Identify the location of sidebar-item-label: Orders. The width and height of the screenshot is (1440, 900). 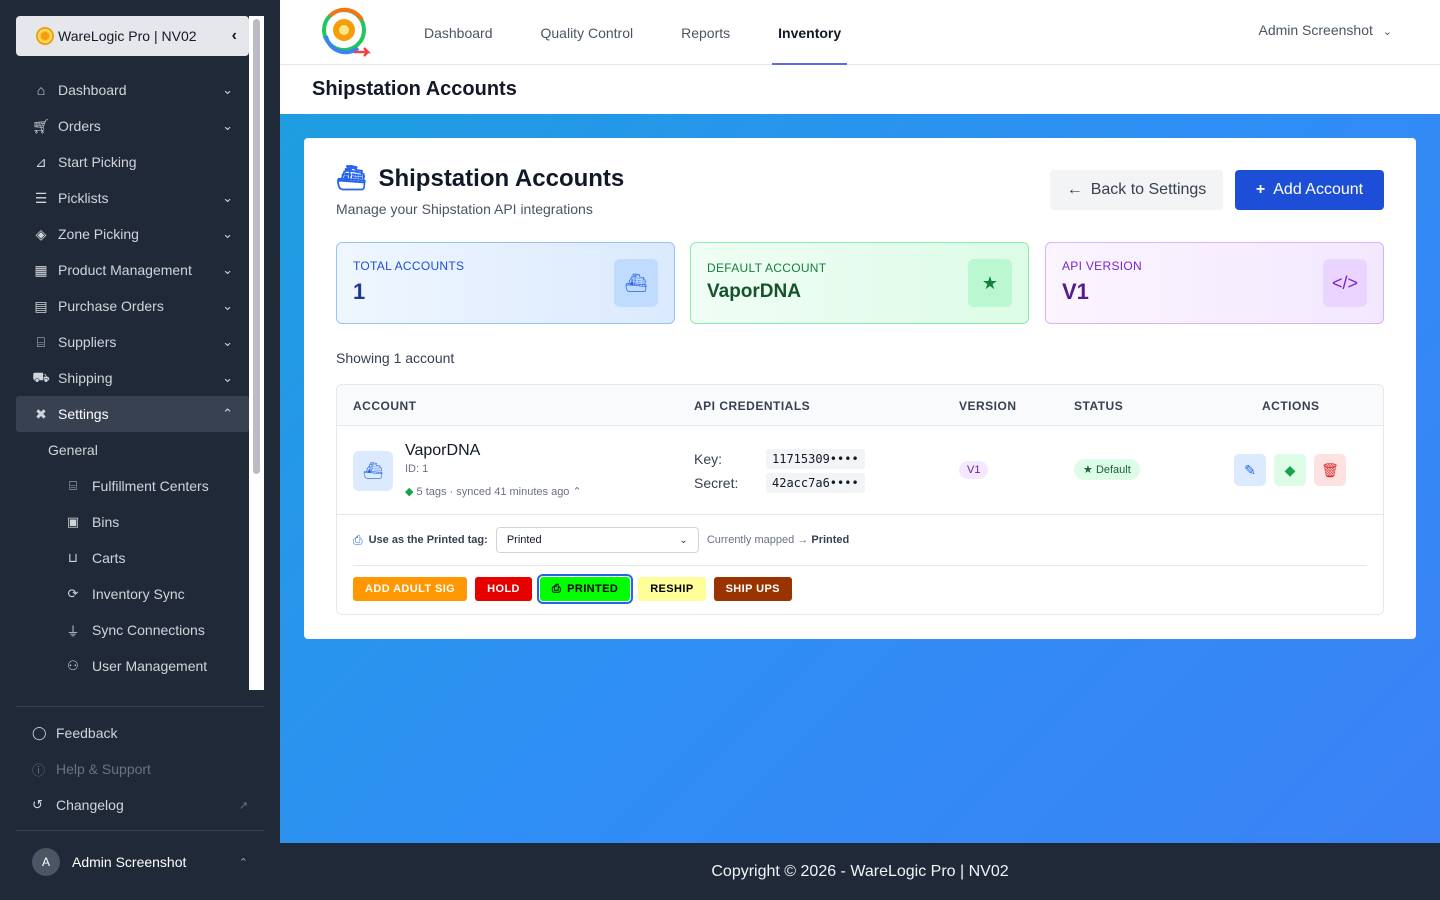
(79, 126).